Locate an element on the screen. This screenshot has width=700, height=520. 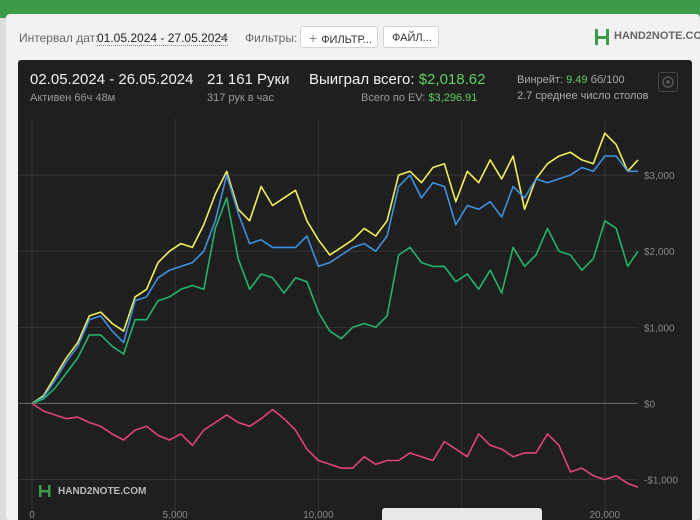
hands-count: 21 161 Руки is located at coordinates (248, 79).